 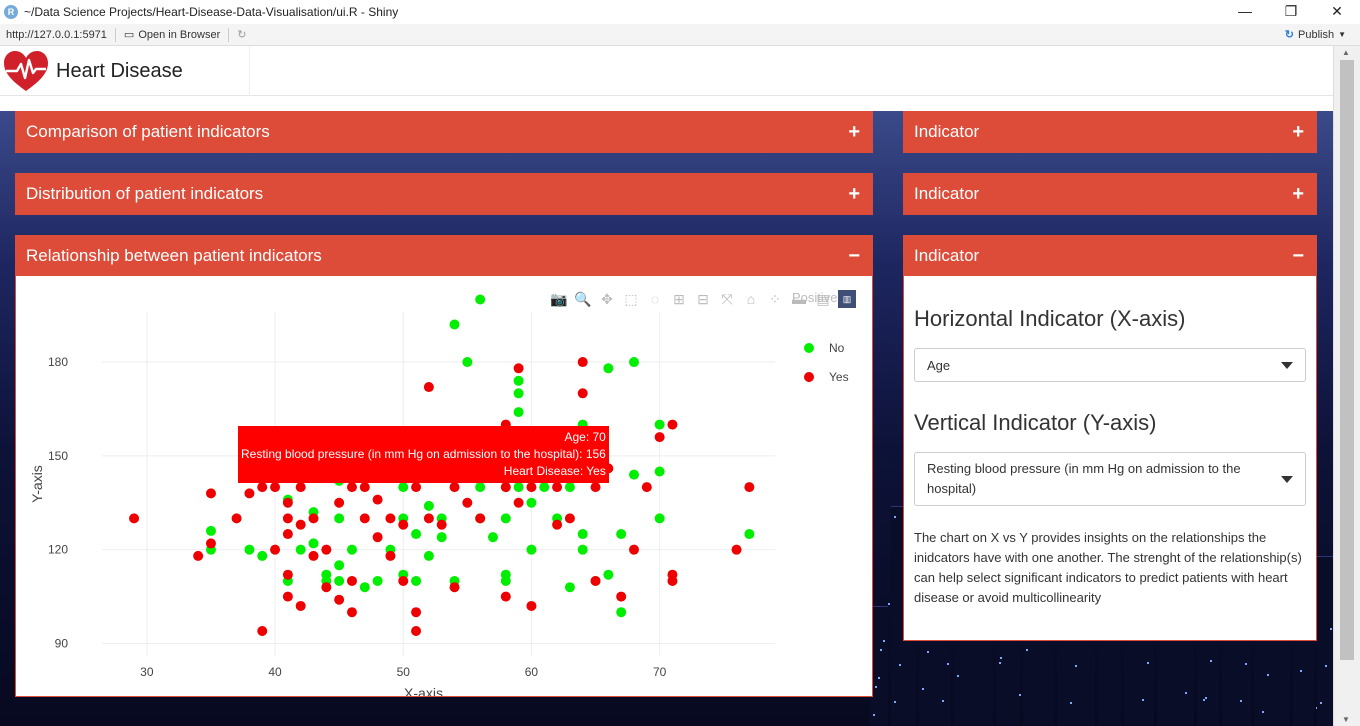 I want to click on legend-label: No, so click(x=837, y=348).